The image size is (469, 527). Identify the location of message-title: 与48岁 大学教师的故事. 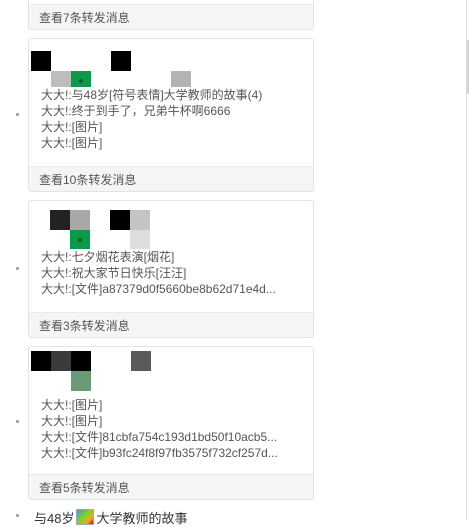
(110, 517).